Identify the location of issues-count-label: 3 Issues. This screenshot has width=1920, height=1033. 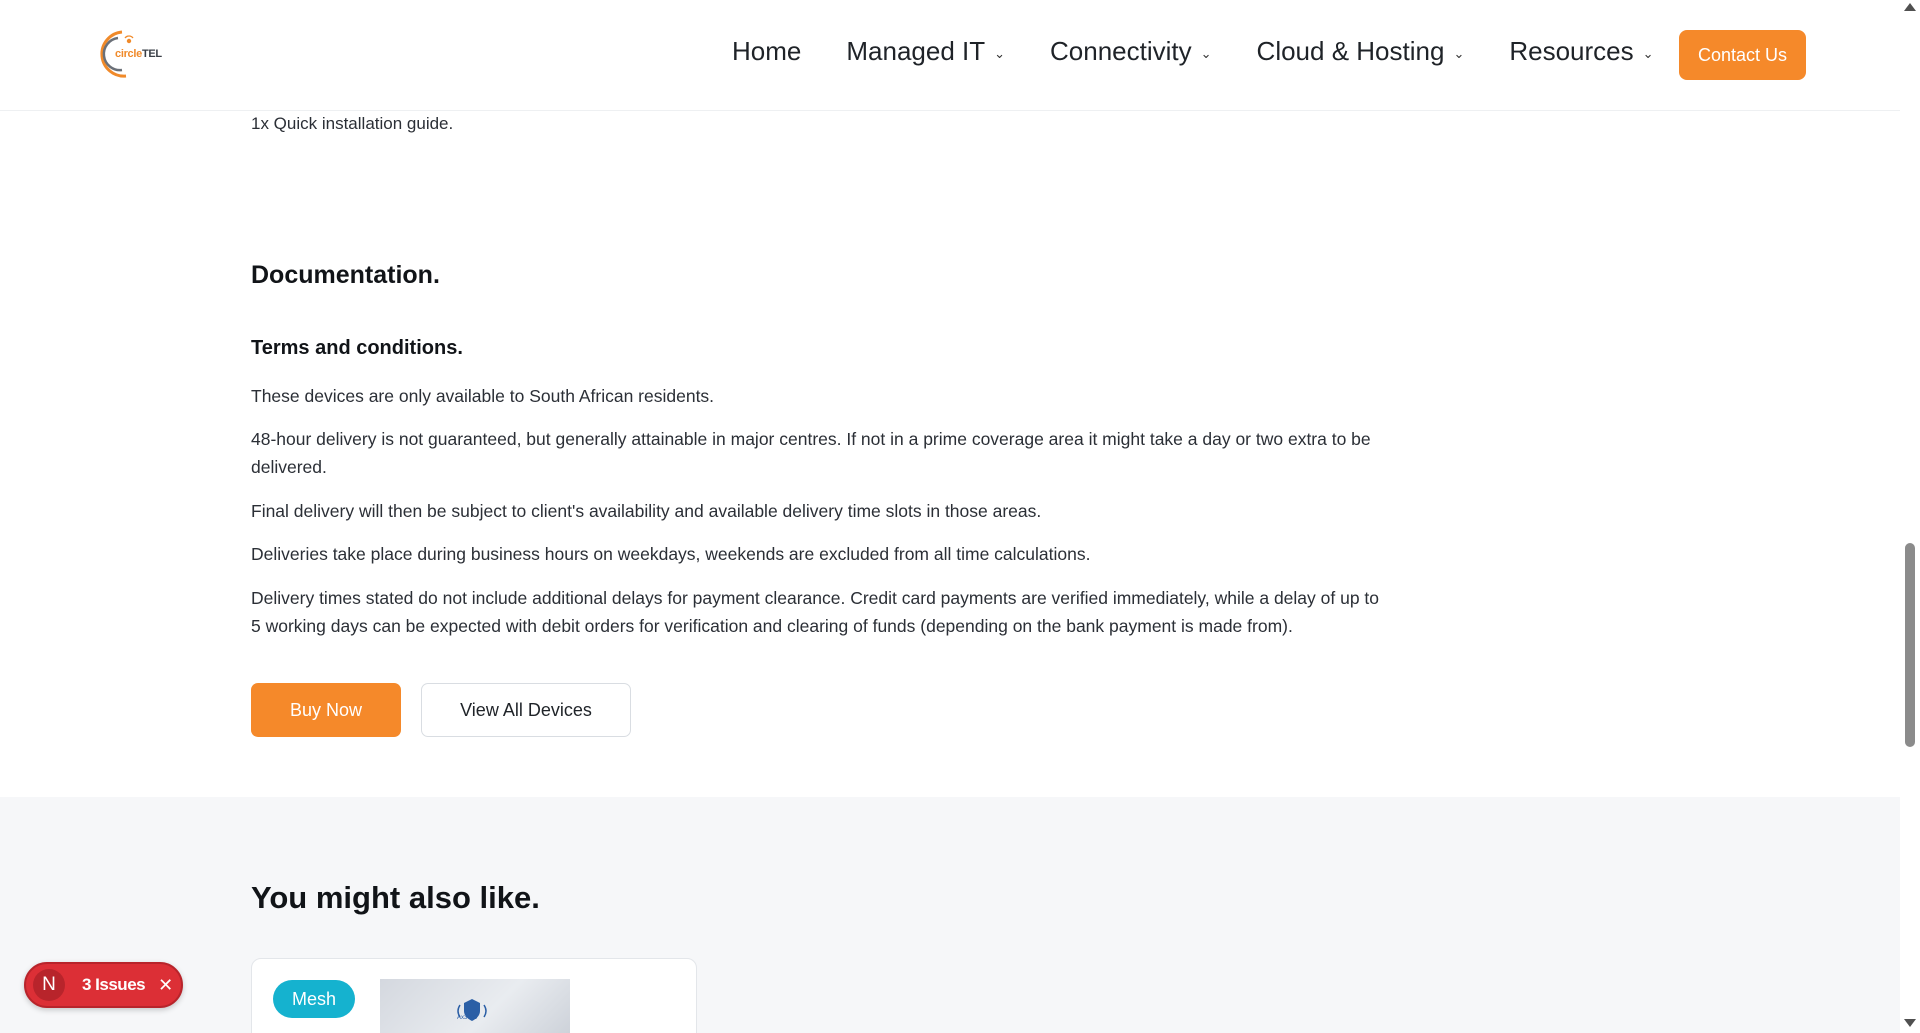
(114, 984).